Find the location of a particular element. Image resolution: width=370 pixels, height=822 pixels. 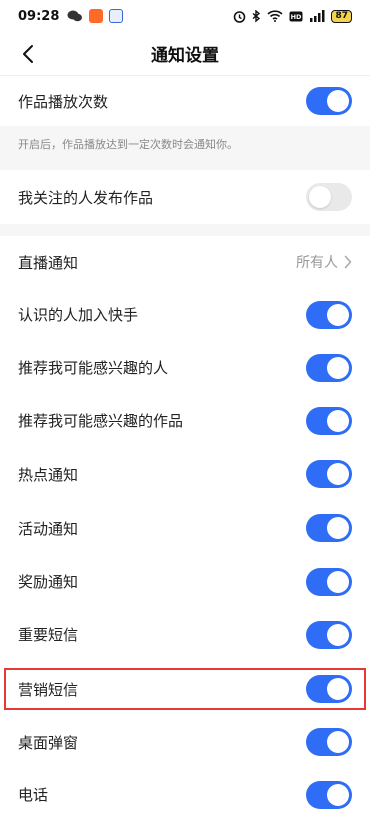

setting-label: 桌面弹窗 is located at coordinates (48, 742).